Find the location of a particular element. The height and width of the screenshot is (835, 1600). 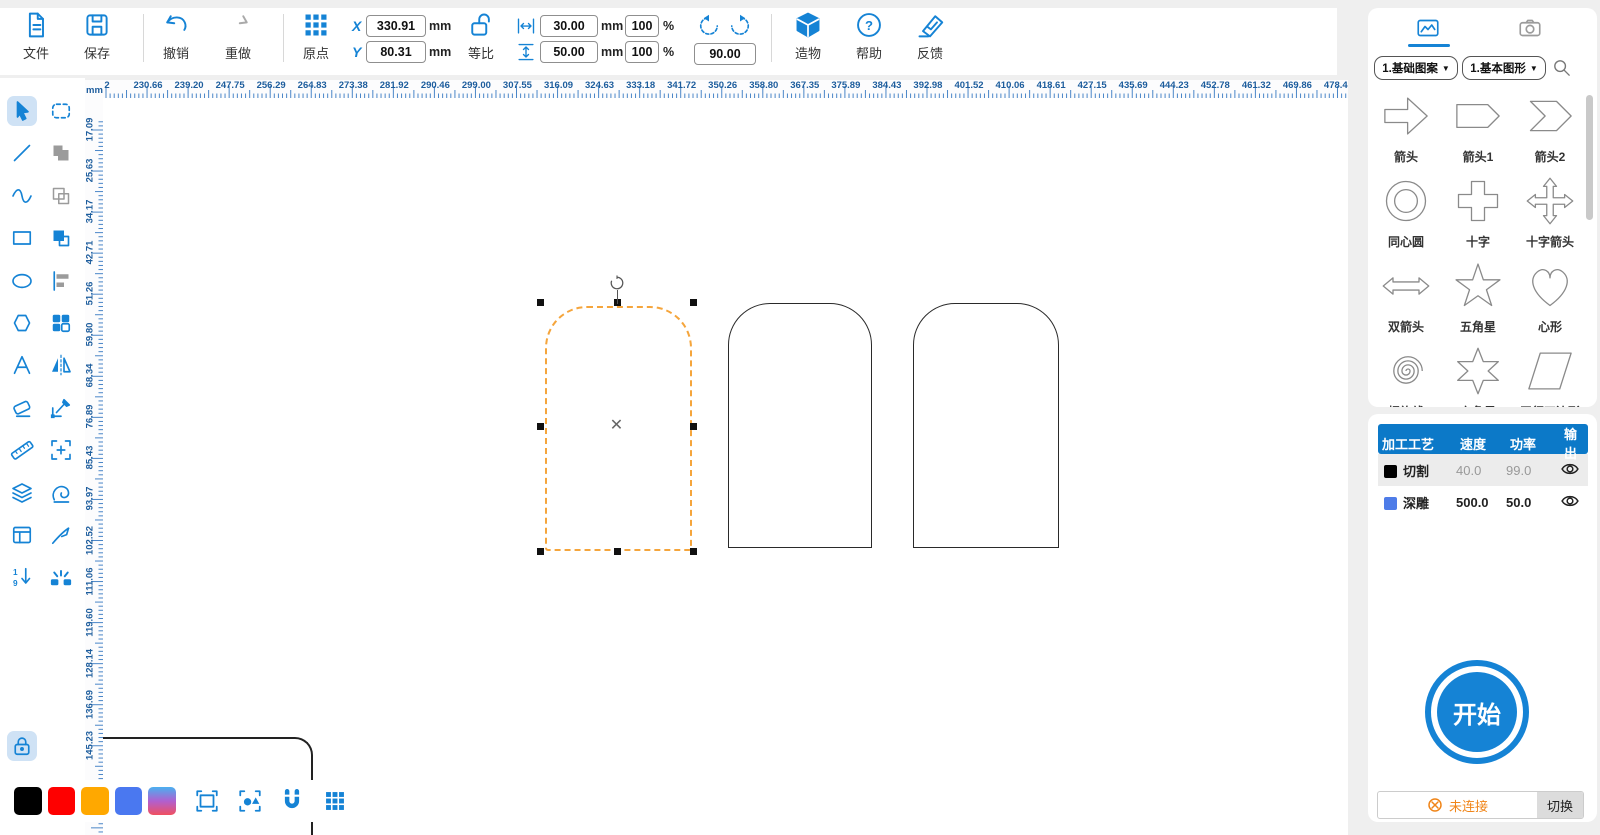

shape-item-1: 箭头 is located at coordinates (1406, 126).